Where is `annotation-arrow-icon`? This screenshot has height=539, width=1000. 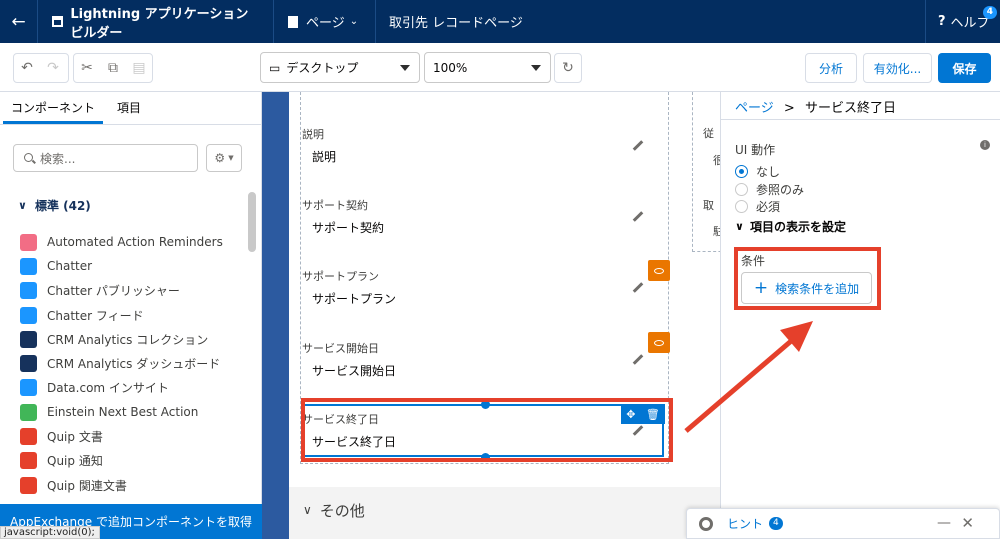
annotation-arrow-icon is located at coordinates (748, 377).